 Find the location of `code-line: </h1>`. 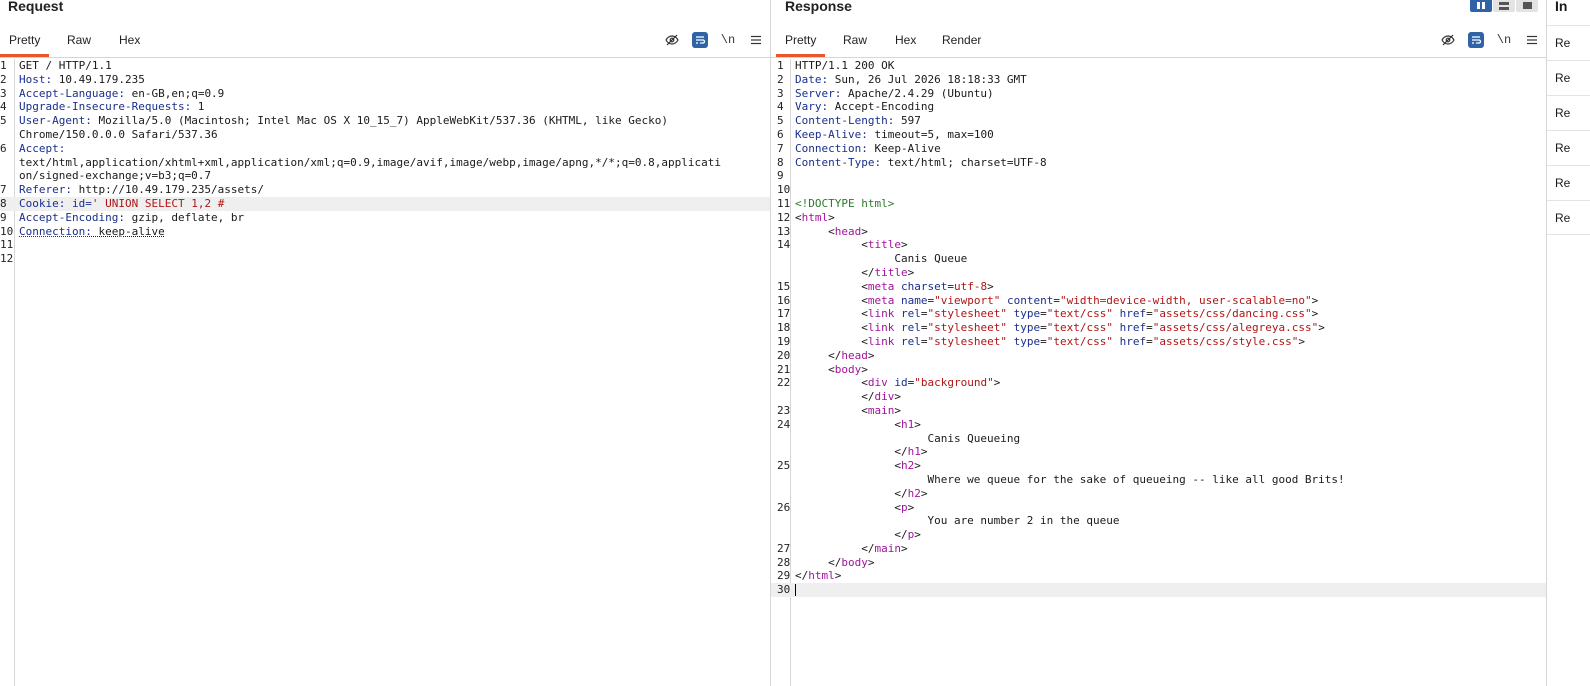

code-line: </h1> is located at coordinates (1158, 452).